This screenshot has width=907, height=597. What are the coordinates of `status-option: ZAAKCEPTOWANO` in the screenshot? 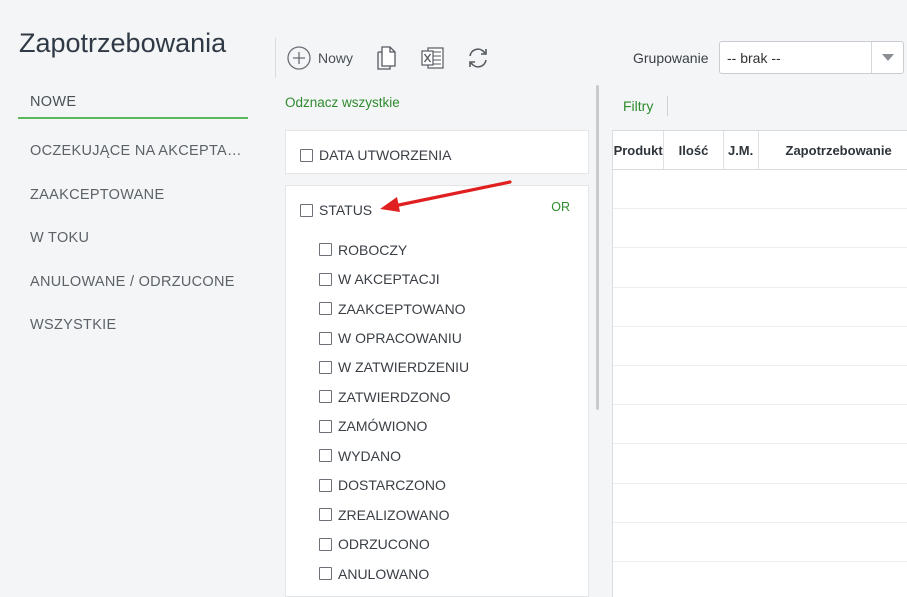 It's located at (394, 308).